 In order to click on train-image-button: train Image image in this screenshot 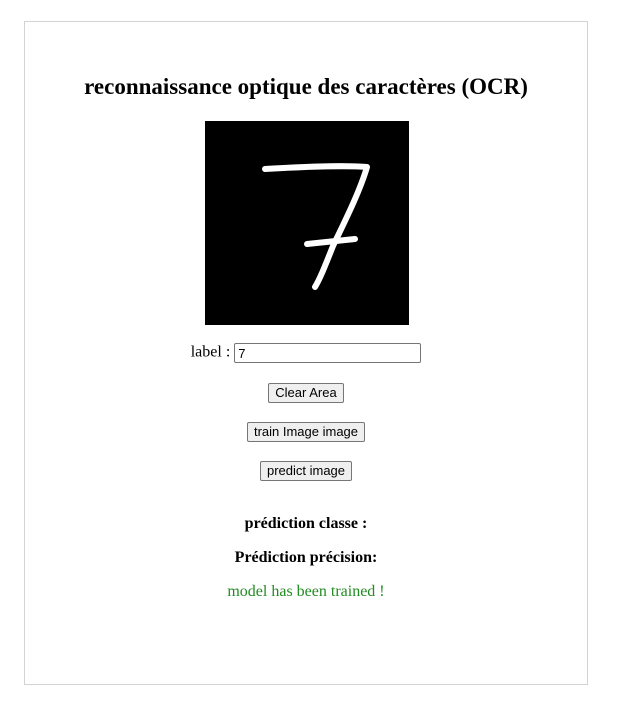, I will do `click(306, 431)`.